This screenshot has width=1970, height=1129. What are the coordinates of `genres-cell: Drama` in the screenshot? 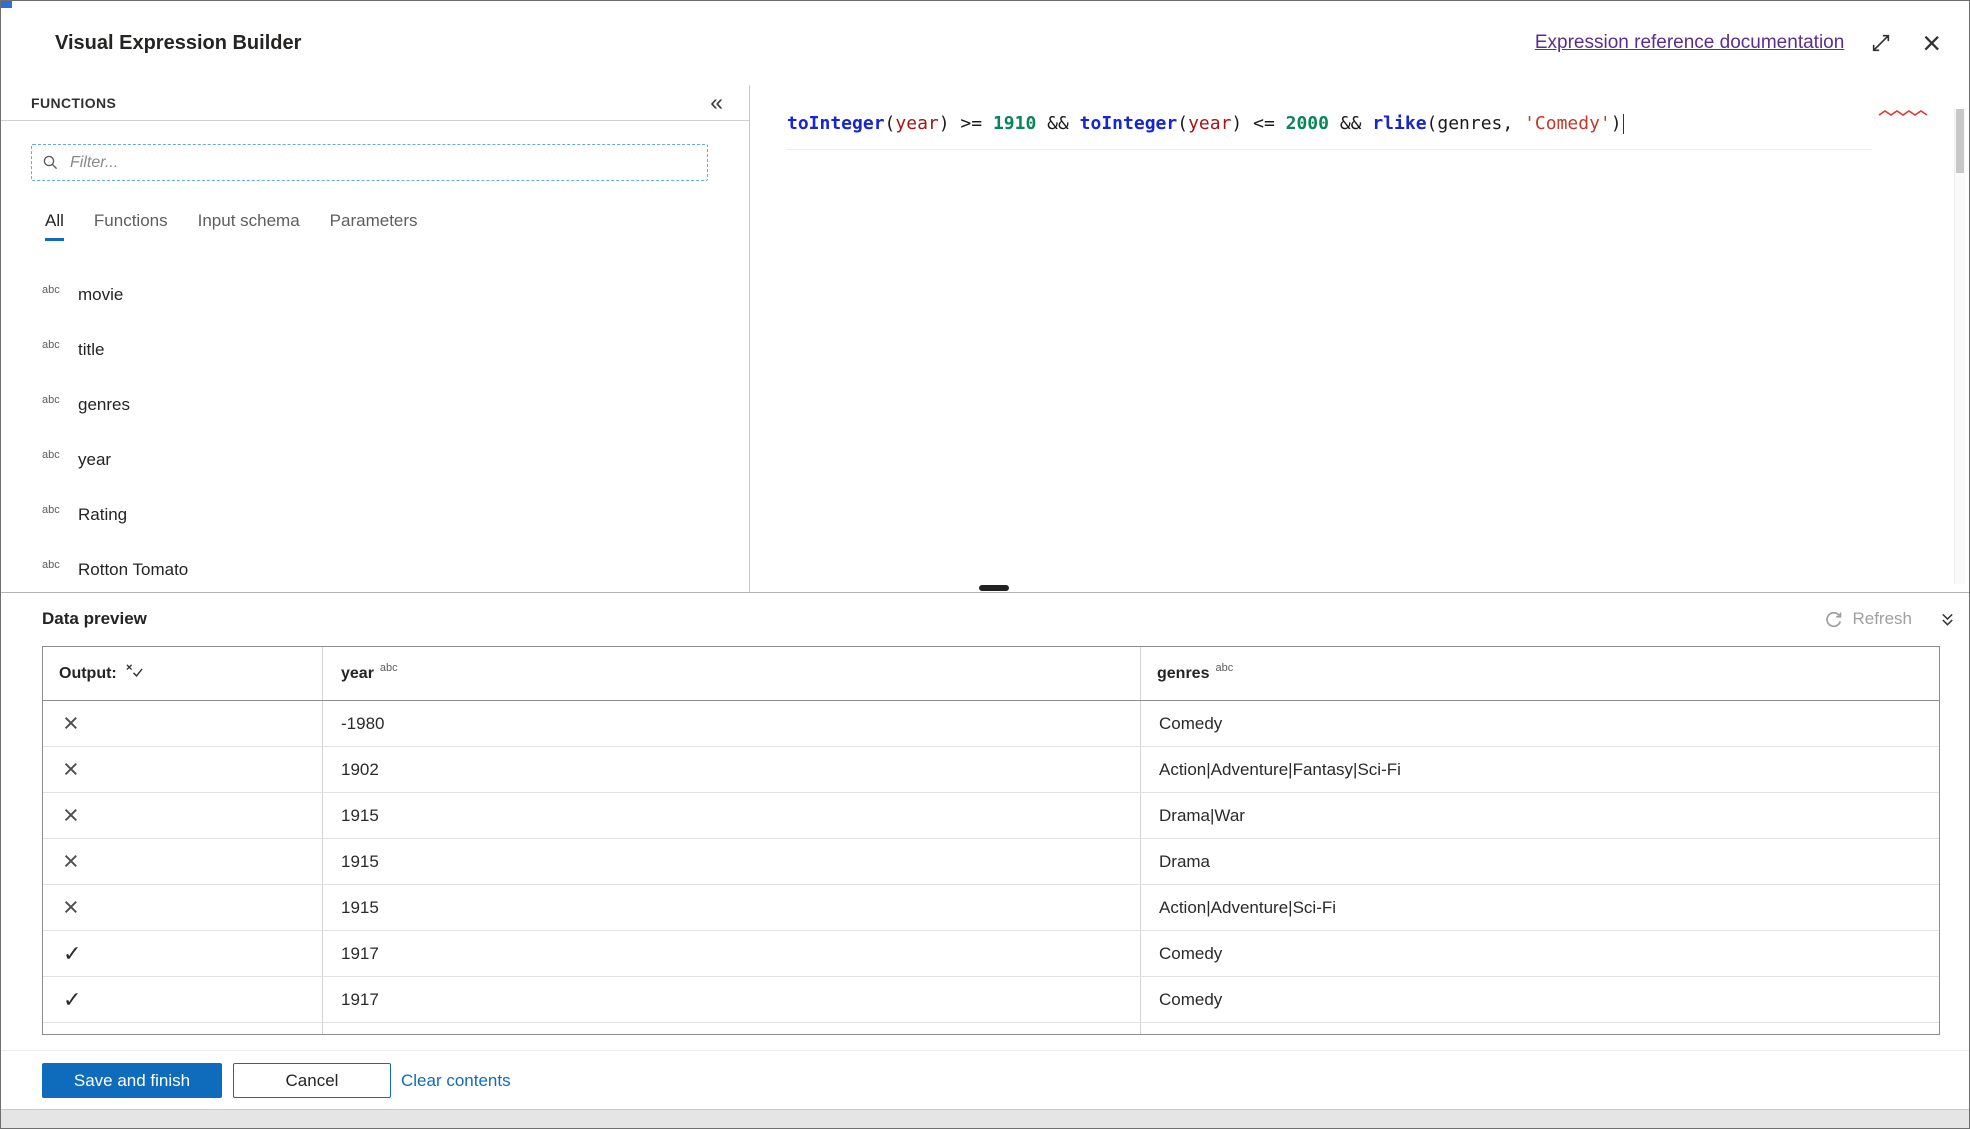 It's located at (1539, 861).